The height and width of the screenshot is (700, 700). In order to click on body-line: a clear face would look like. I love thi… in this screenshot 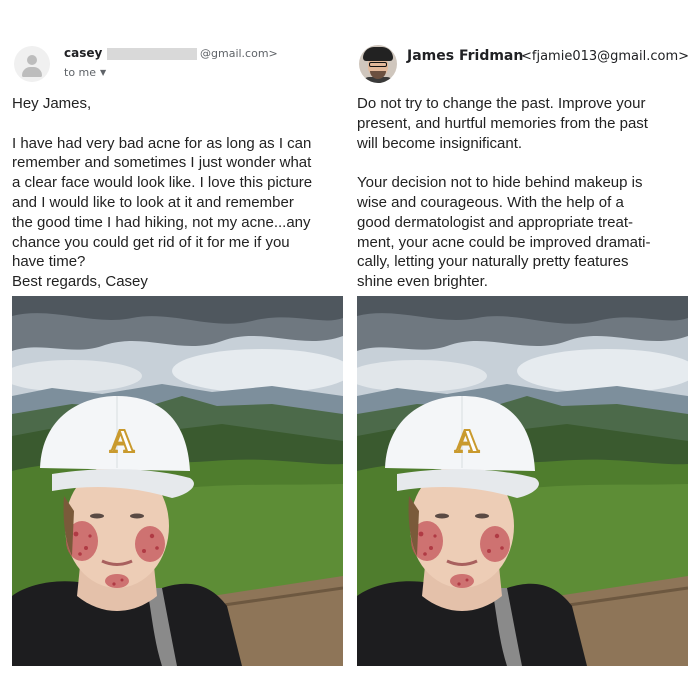, I will do `click(162, 183)`.